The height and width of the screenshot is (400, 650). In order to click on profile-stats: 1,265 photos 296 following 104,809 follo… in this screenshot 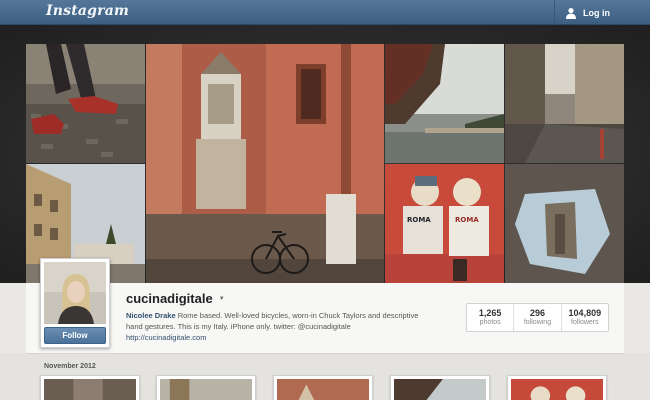, I will do `click(537, 317)`.